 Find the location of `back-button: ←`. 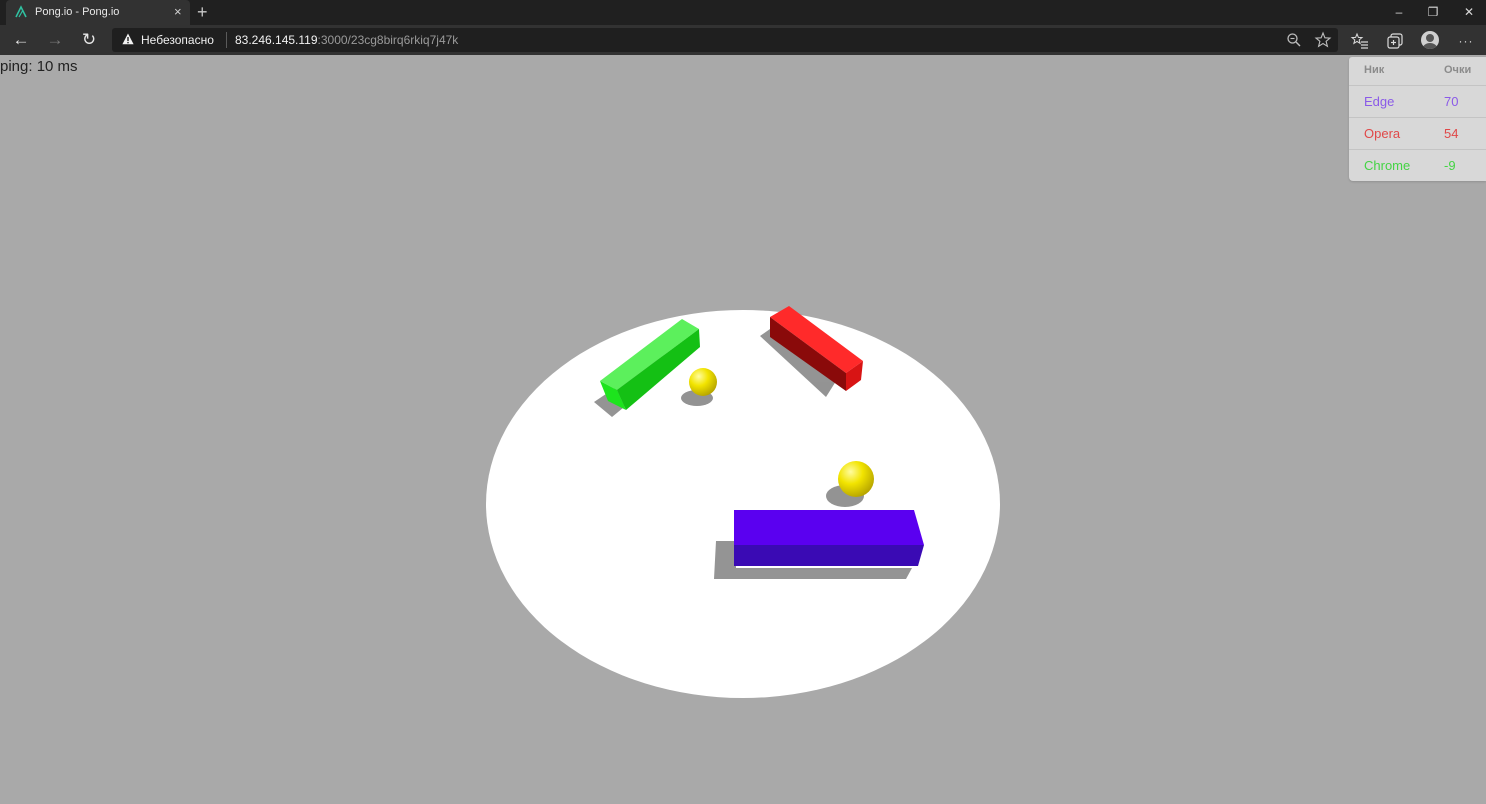

back-button: ← is located at coordinates (21, 40).